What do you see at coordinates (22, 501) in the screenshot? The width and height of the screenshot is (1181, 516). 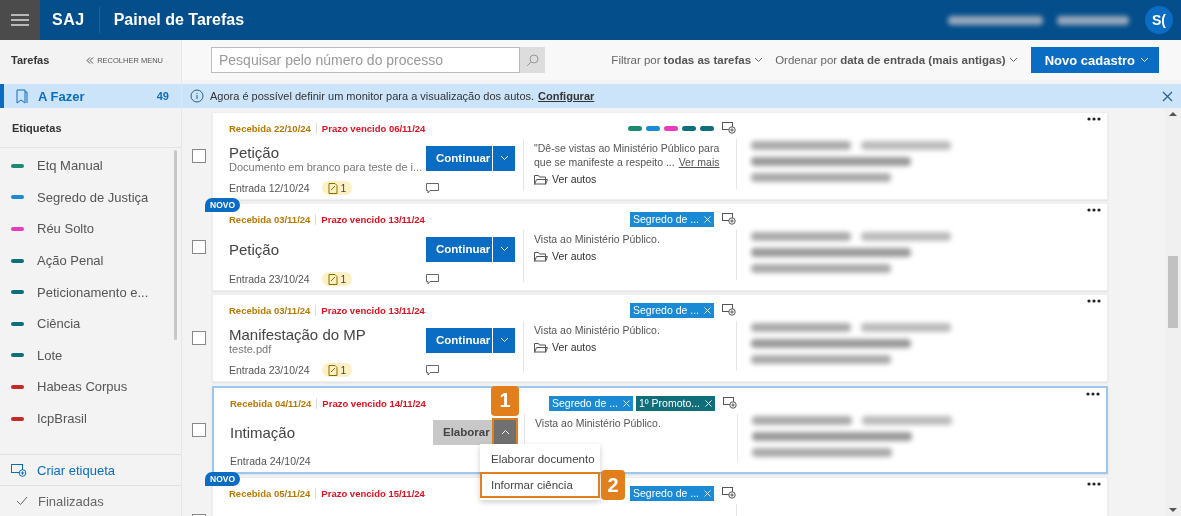 I see `checkmark-icon` at bounding box center [22, 501].